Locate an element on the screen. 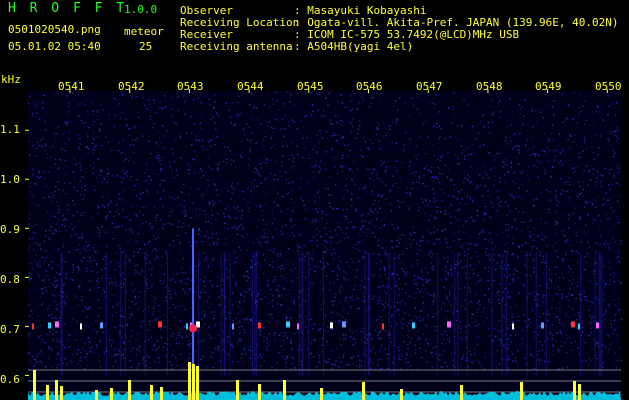 This screenshot has width=629, height=400. app-version: 1.0.0 is located at coordinates (141, 9).